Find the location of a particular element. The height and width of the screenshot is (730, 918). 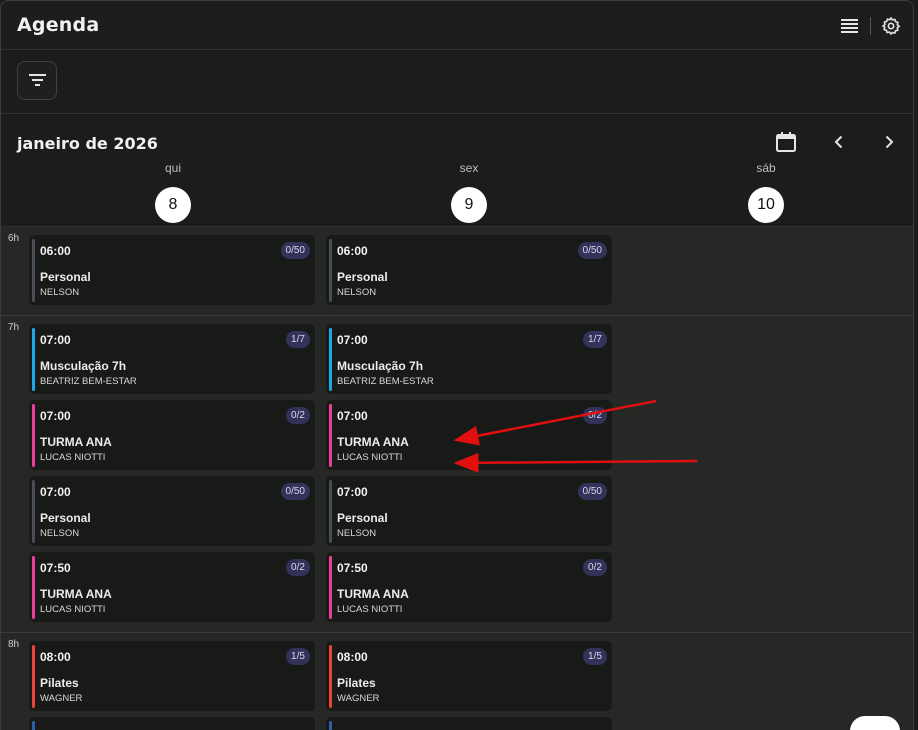

day-header-sex: sex 9 is located at coordinates (469, 192).